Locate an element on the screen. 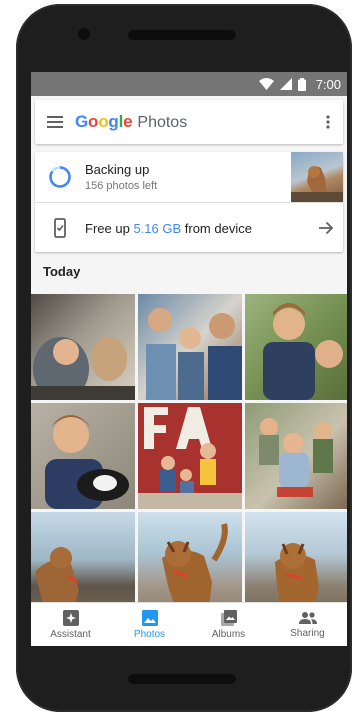  wifi-icon is located at coordinates (266, 84).